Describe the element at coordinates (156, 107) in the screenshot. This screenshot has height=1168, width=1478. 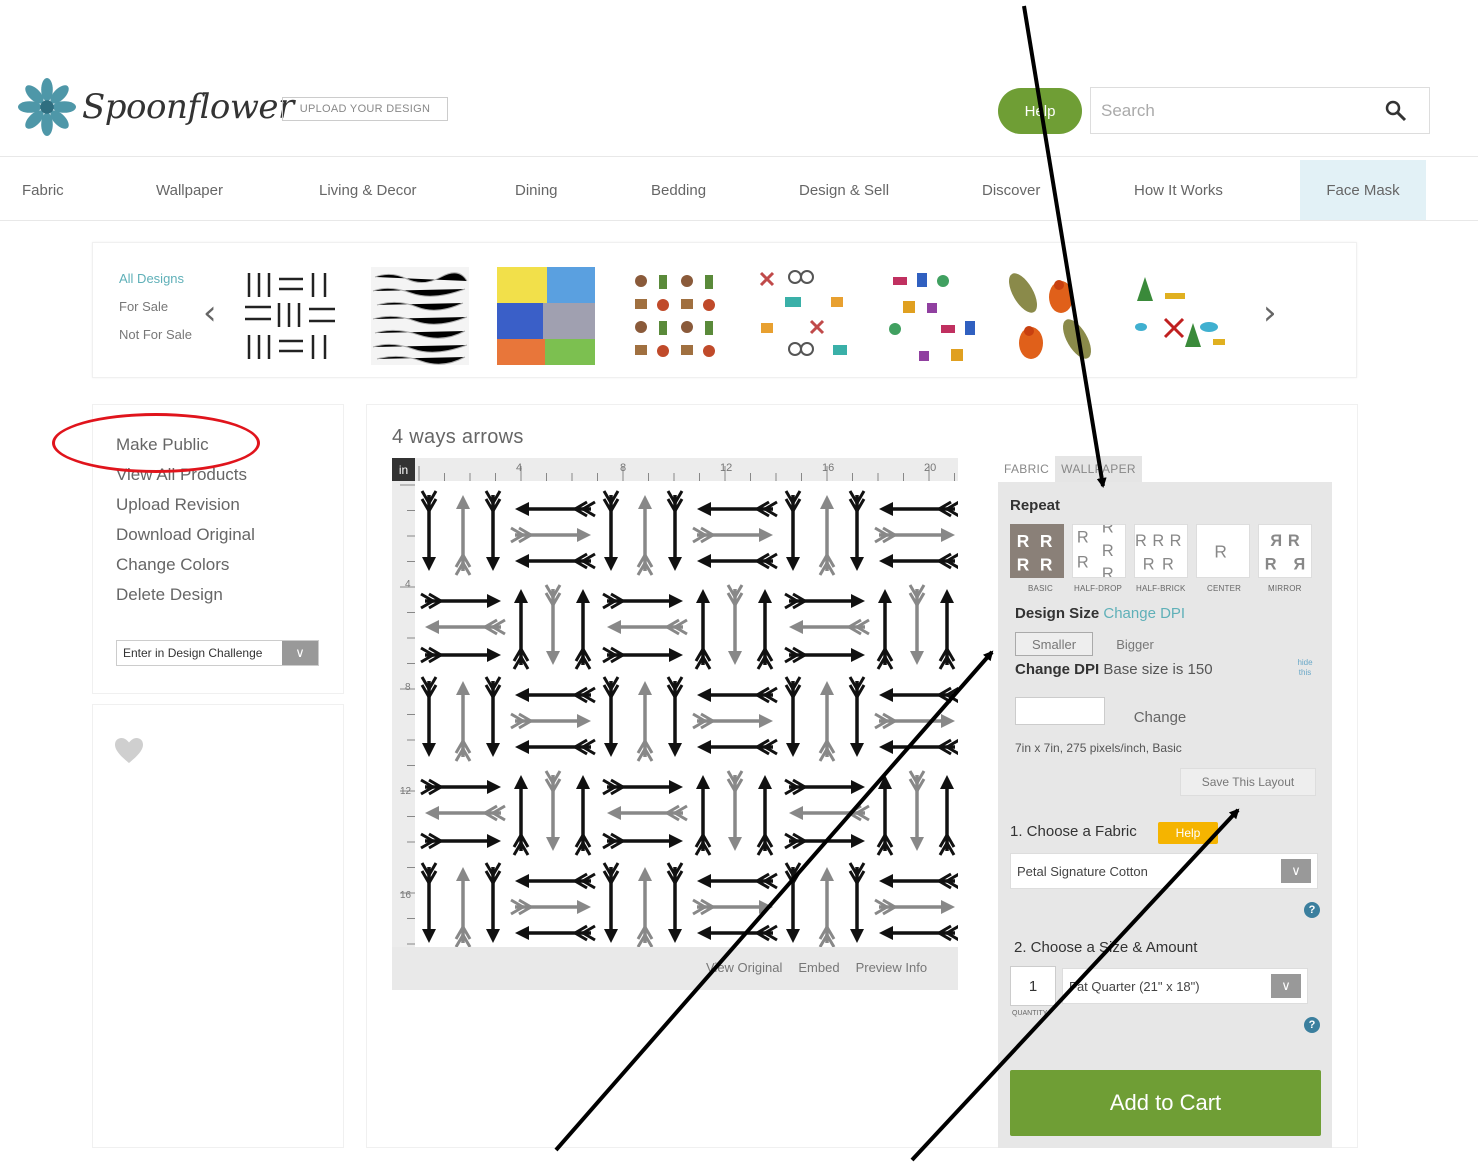
I see `spoonflower-logo: Spoonflower` at that location.